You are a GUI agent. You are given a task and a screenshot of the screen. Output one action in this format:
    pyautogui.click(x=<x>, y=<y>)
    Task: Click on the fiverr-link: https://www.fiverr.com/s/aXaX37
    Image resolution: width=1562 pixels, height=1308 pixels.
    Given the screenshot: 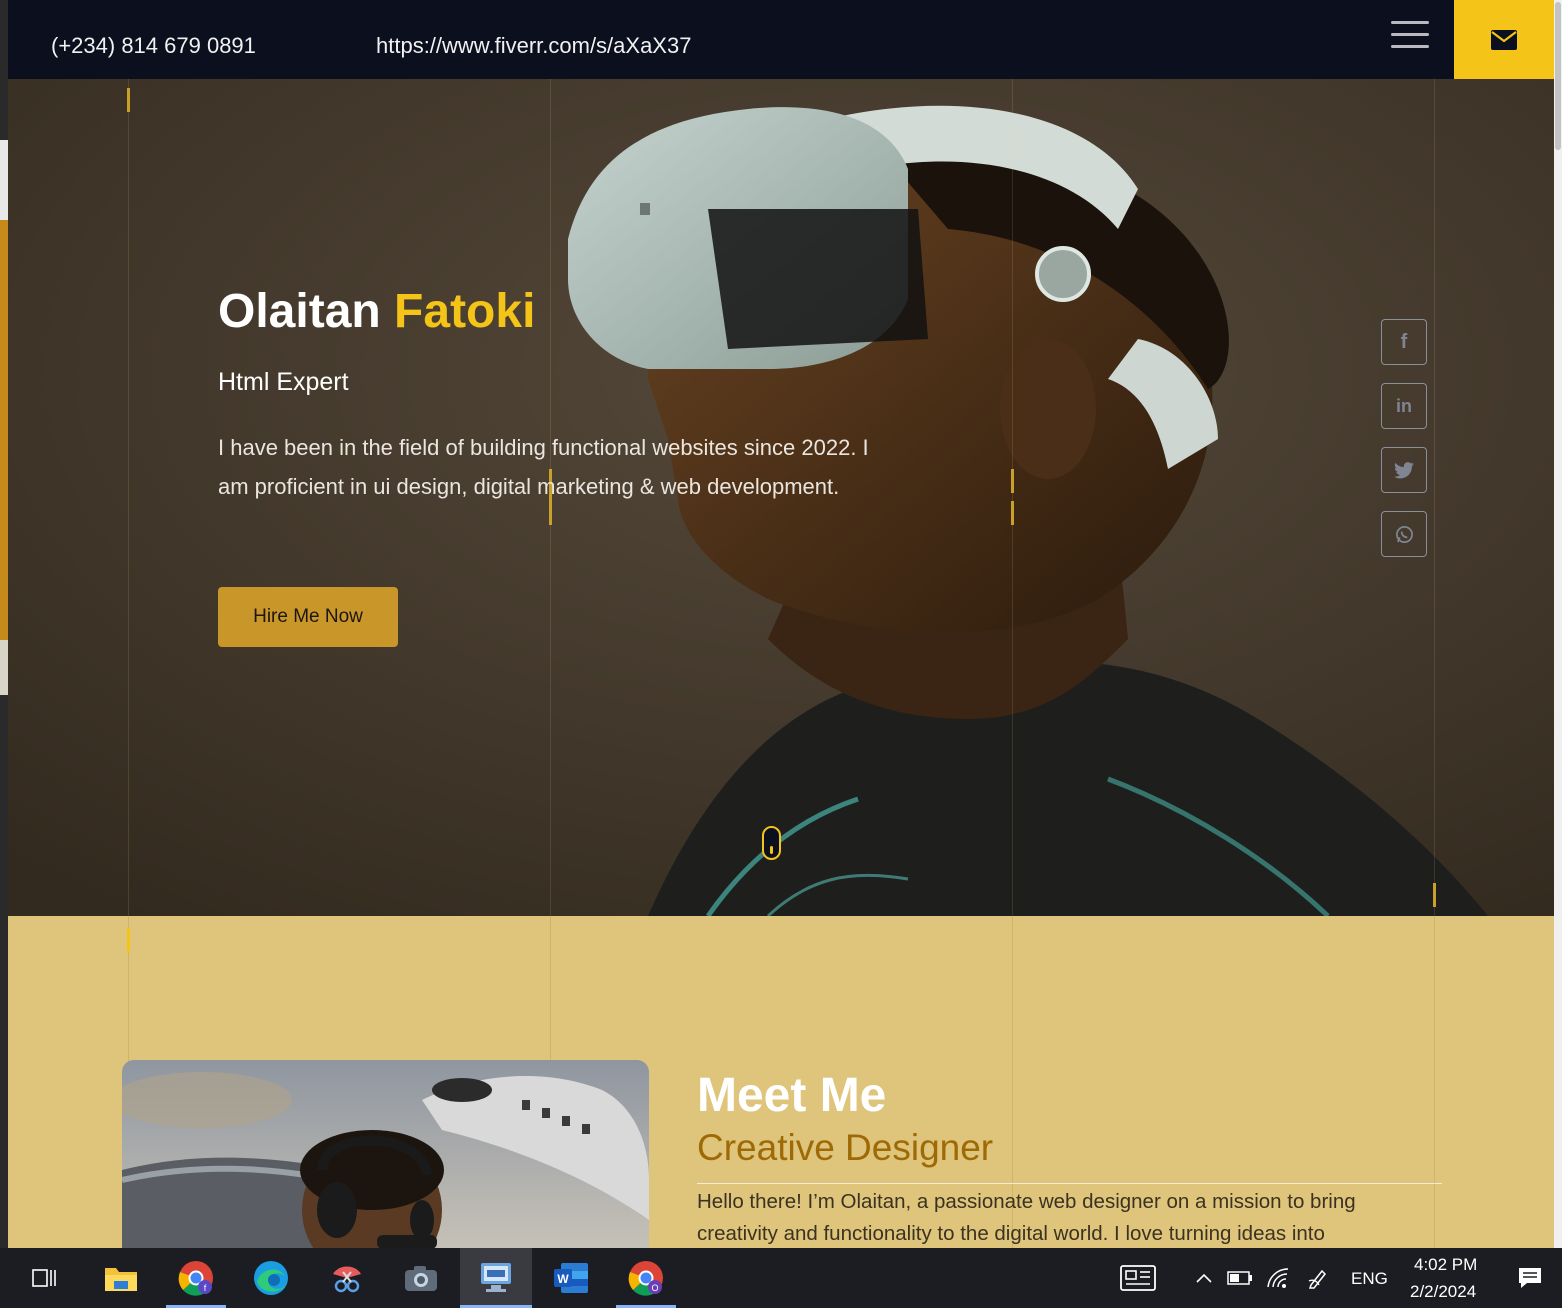 What is the action you would take?
    pyautogui.click(x=533, y=46)
    